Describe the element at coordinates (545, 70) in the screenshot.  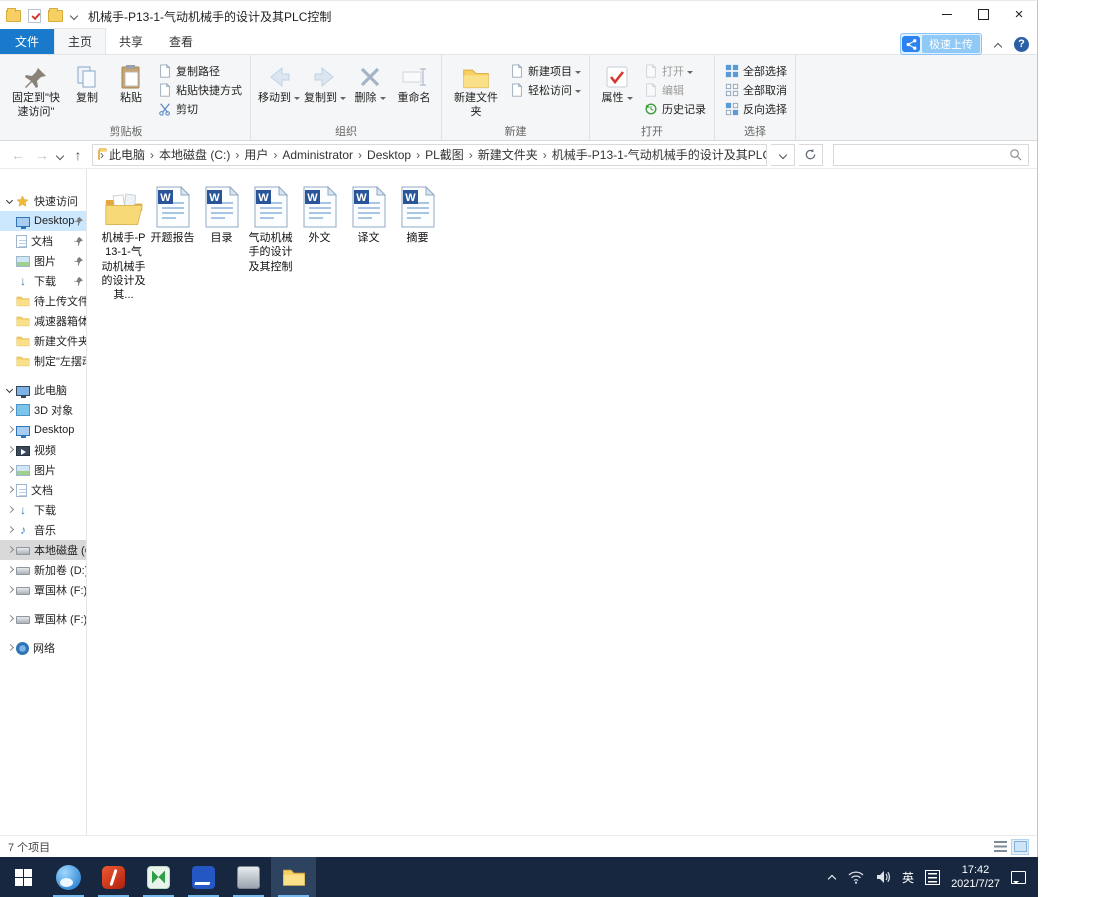
I see `new-item-button: 新建项目` at that location.